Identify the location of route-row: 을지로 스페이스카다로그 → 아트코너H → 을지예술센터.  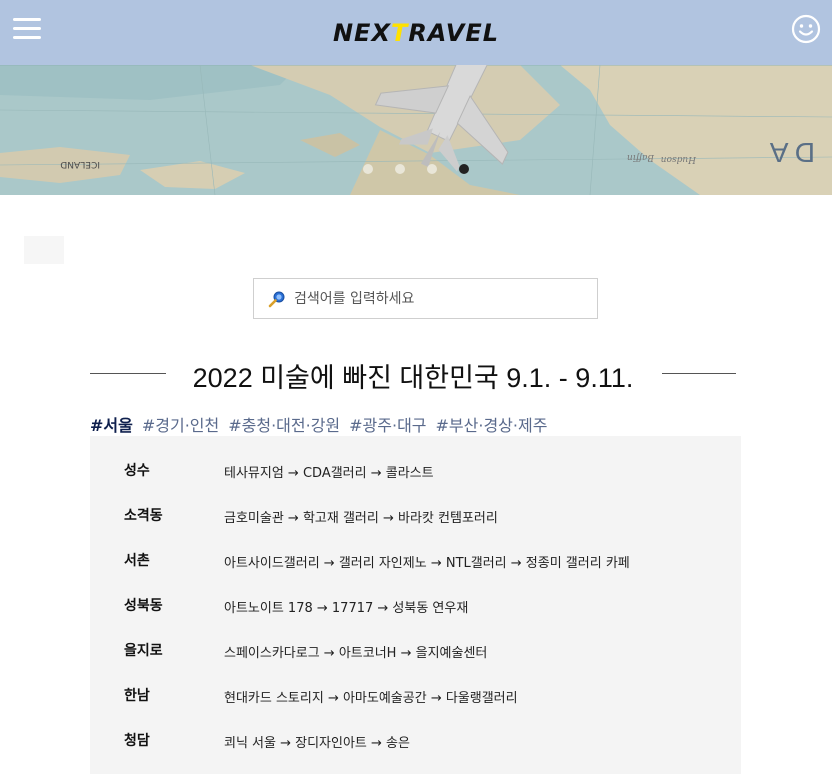
(415, 638).